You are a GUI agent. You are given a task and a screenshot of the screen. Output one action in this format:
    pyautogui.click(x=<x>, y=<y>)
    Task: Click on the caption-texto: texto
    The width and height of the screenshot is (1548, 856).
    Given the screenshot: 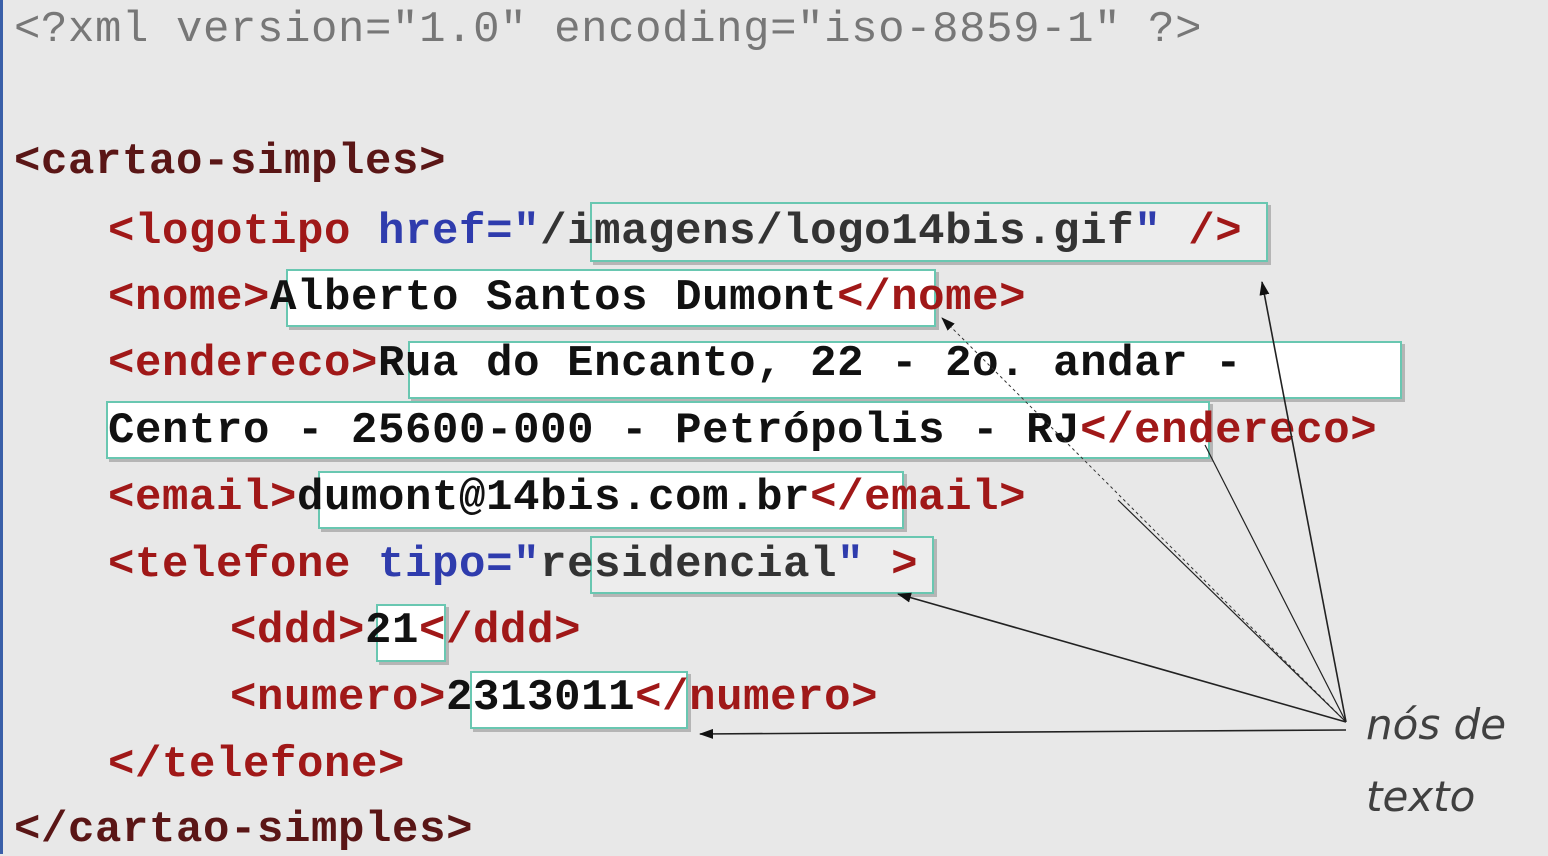 What is the action you would take?
    pyautogui.click(x=1421, y=796)
    